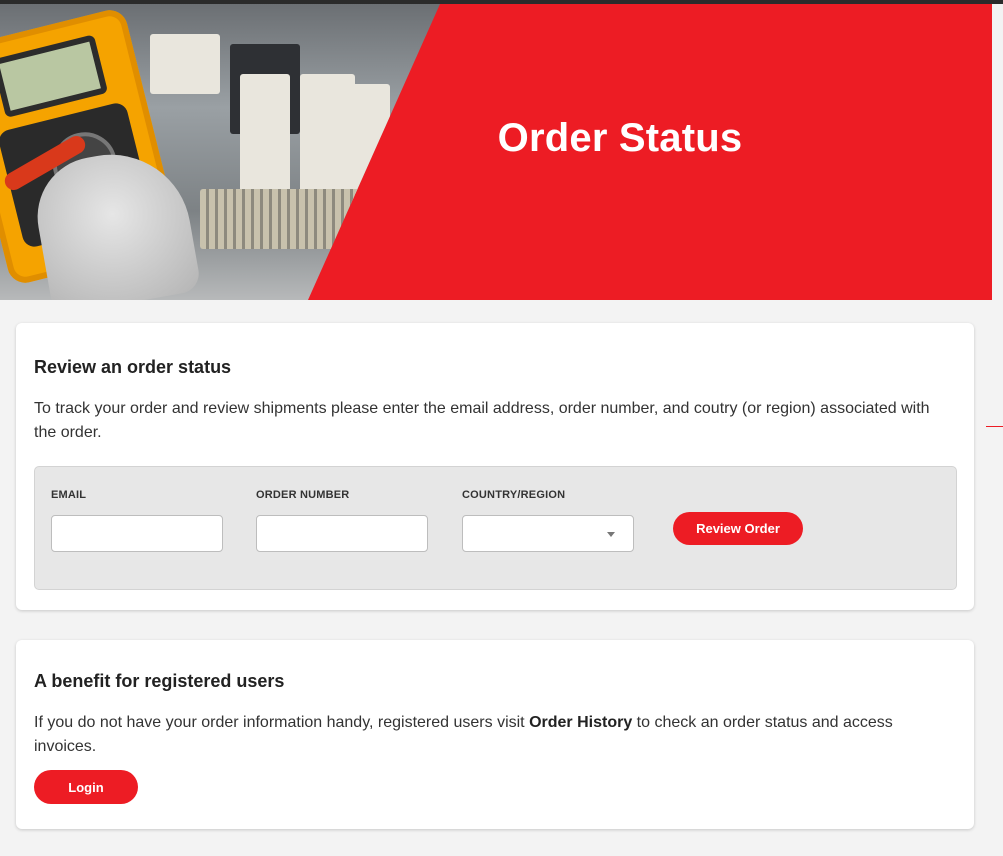 This screenshot has width=1003, height=856. I want to click on multimeter-screen, so click(54, 76).